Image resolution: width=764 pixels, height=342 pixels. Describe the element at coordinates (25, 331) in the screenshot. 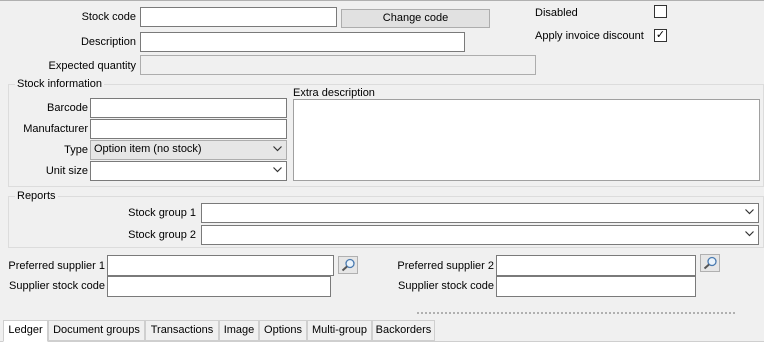

I see `tab-ledger: Ledger` at that location.